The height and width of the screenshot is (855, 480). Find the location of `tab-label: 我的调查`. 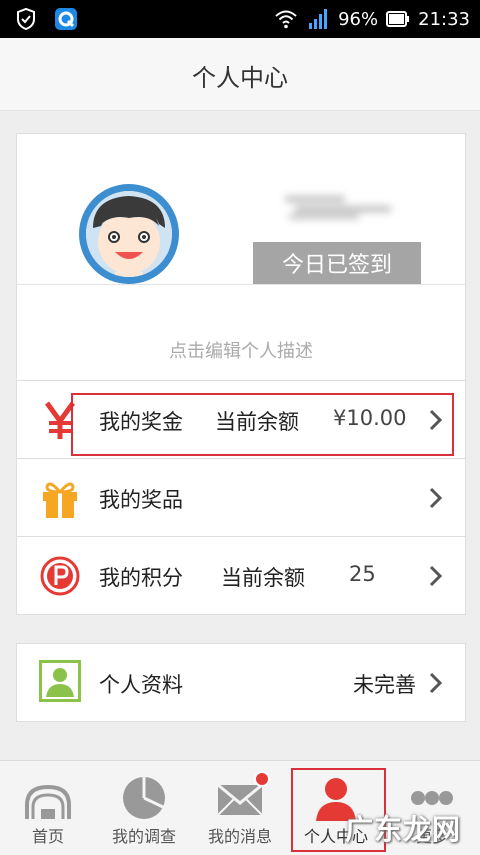

tab-label: 我的调查 is located at coordinates (143, 836).